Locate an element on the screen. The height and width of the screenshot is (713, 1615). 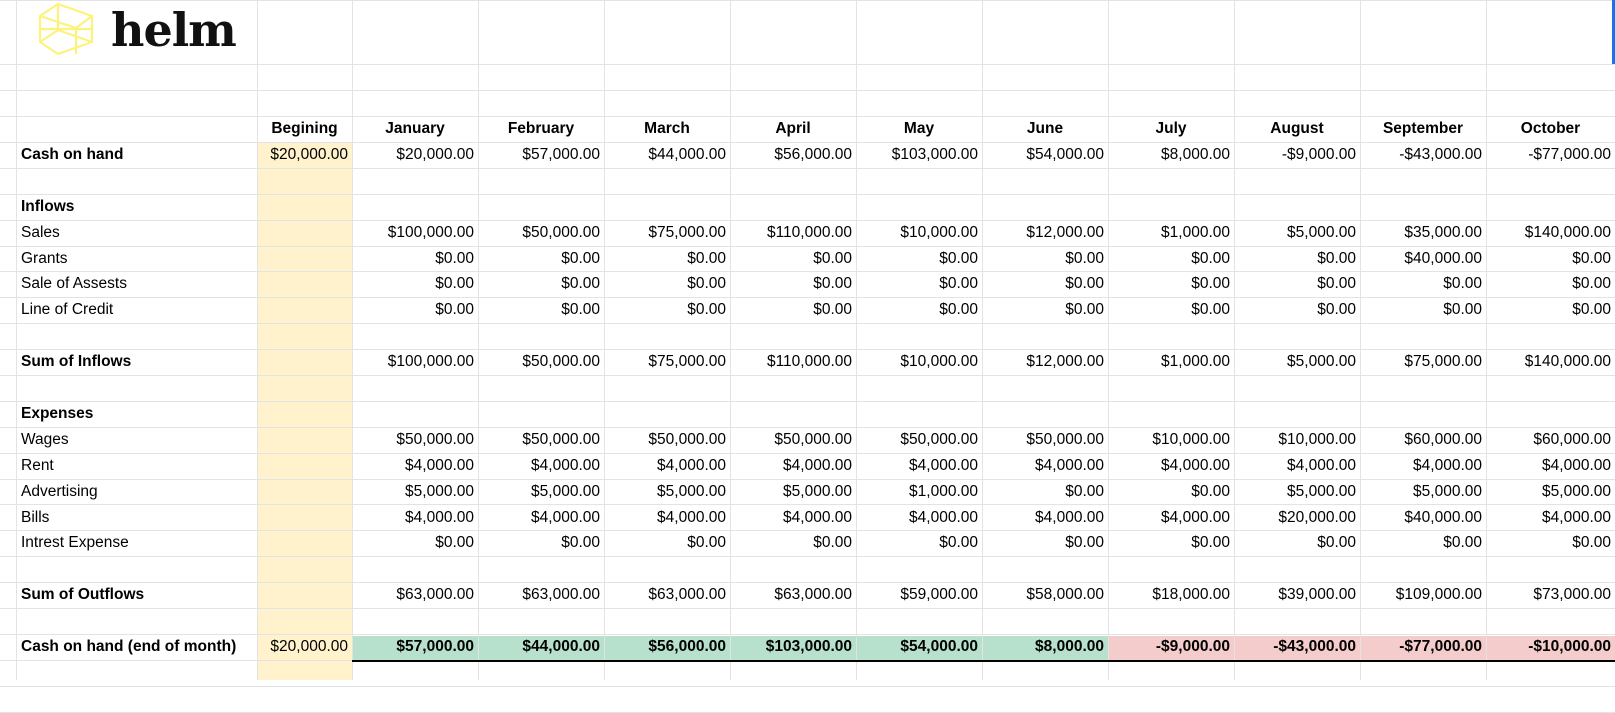
expense-advertising-cell is located at coordinates (304, 491).